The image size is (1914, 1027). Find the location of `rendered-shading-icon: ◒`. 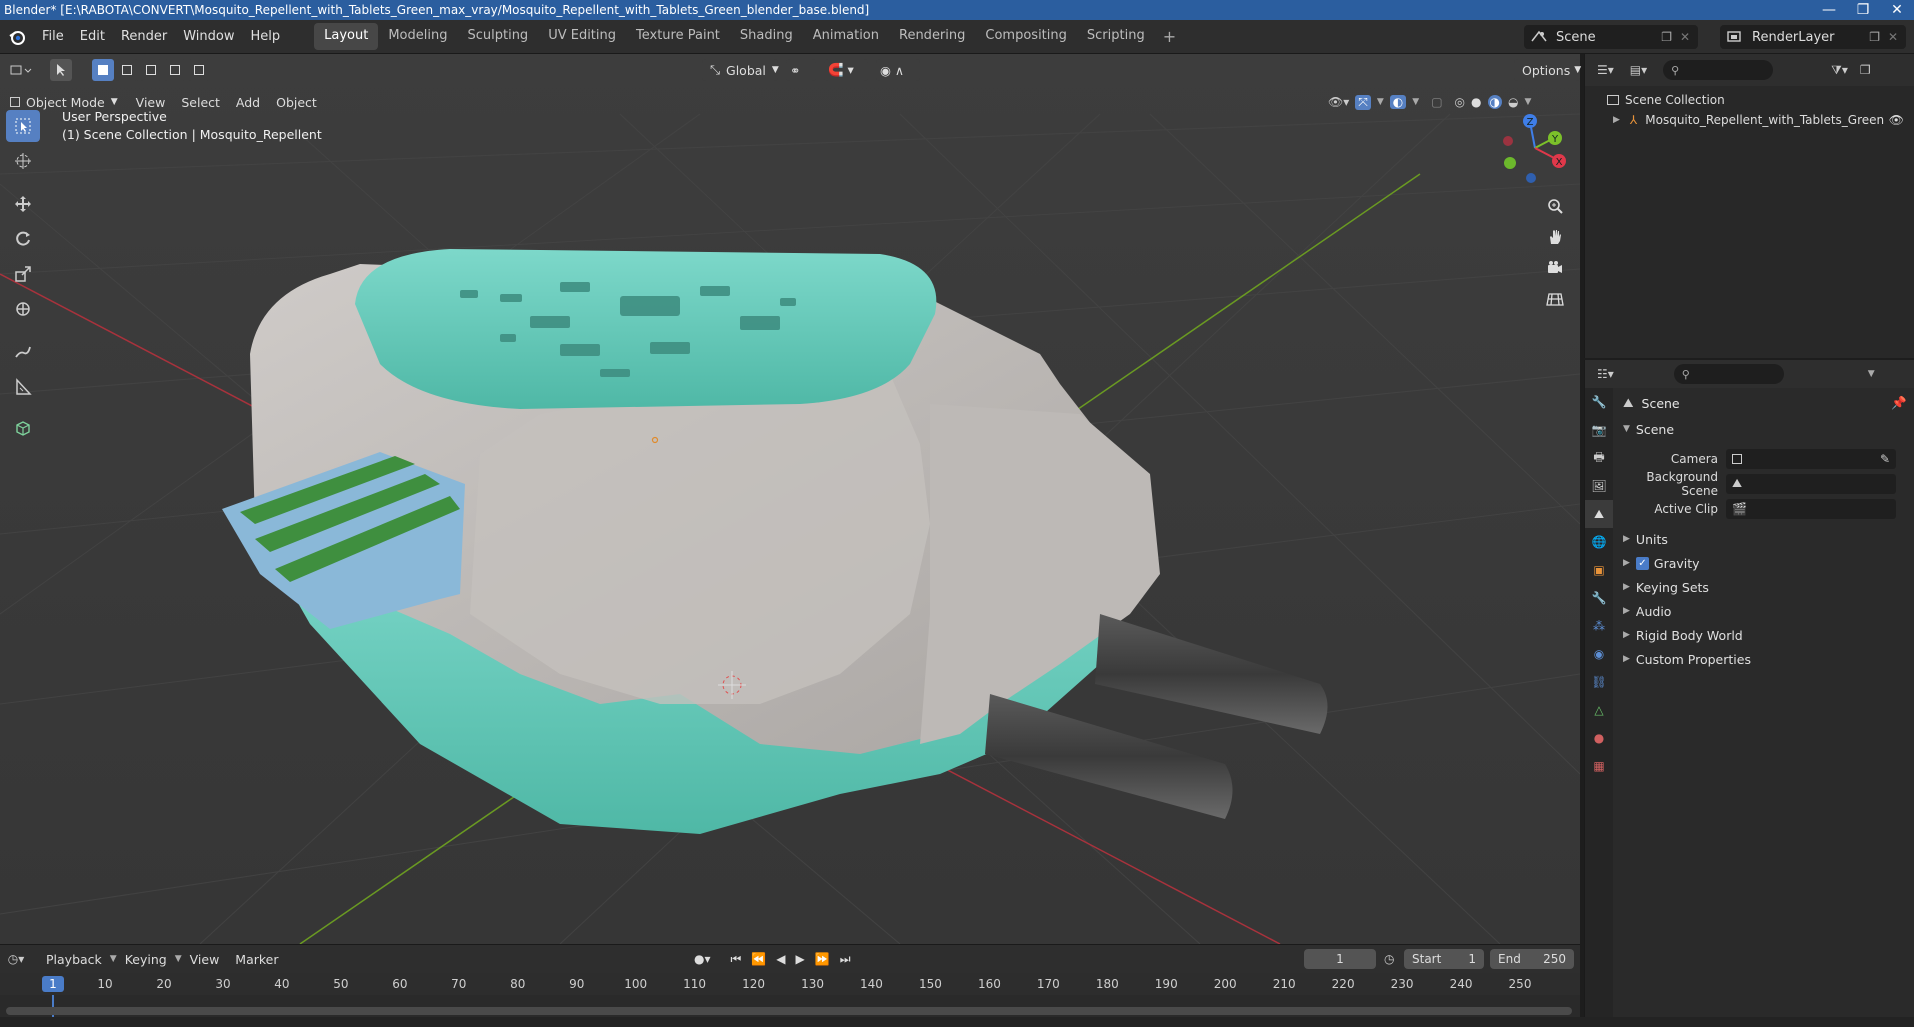

rendered-shading-icon: ◒ is located at coordinates (1513, 102).